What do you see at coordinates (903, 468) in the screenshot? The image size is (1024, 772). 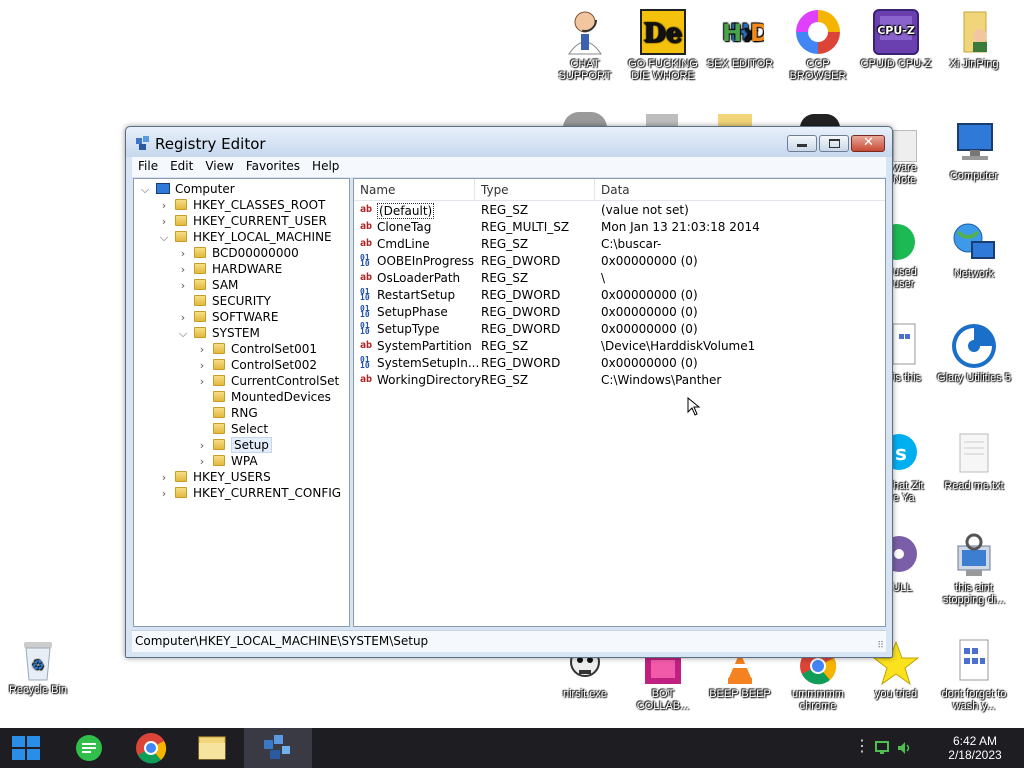 I see `partial-icon-skype: s hat Zit e Ya` at bounding box center [903, 468].